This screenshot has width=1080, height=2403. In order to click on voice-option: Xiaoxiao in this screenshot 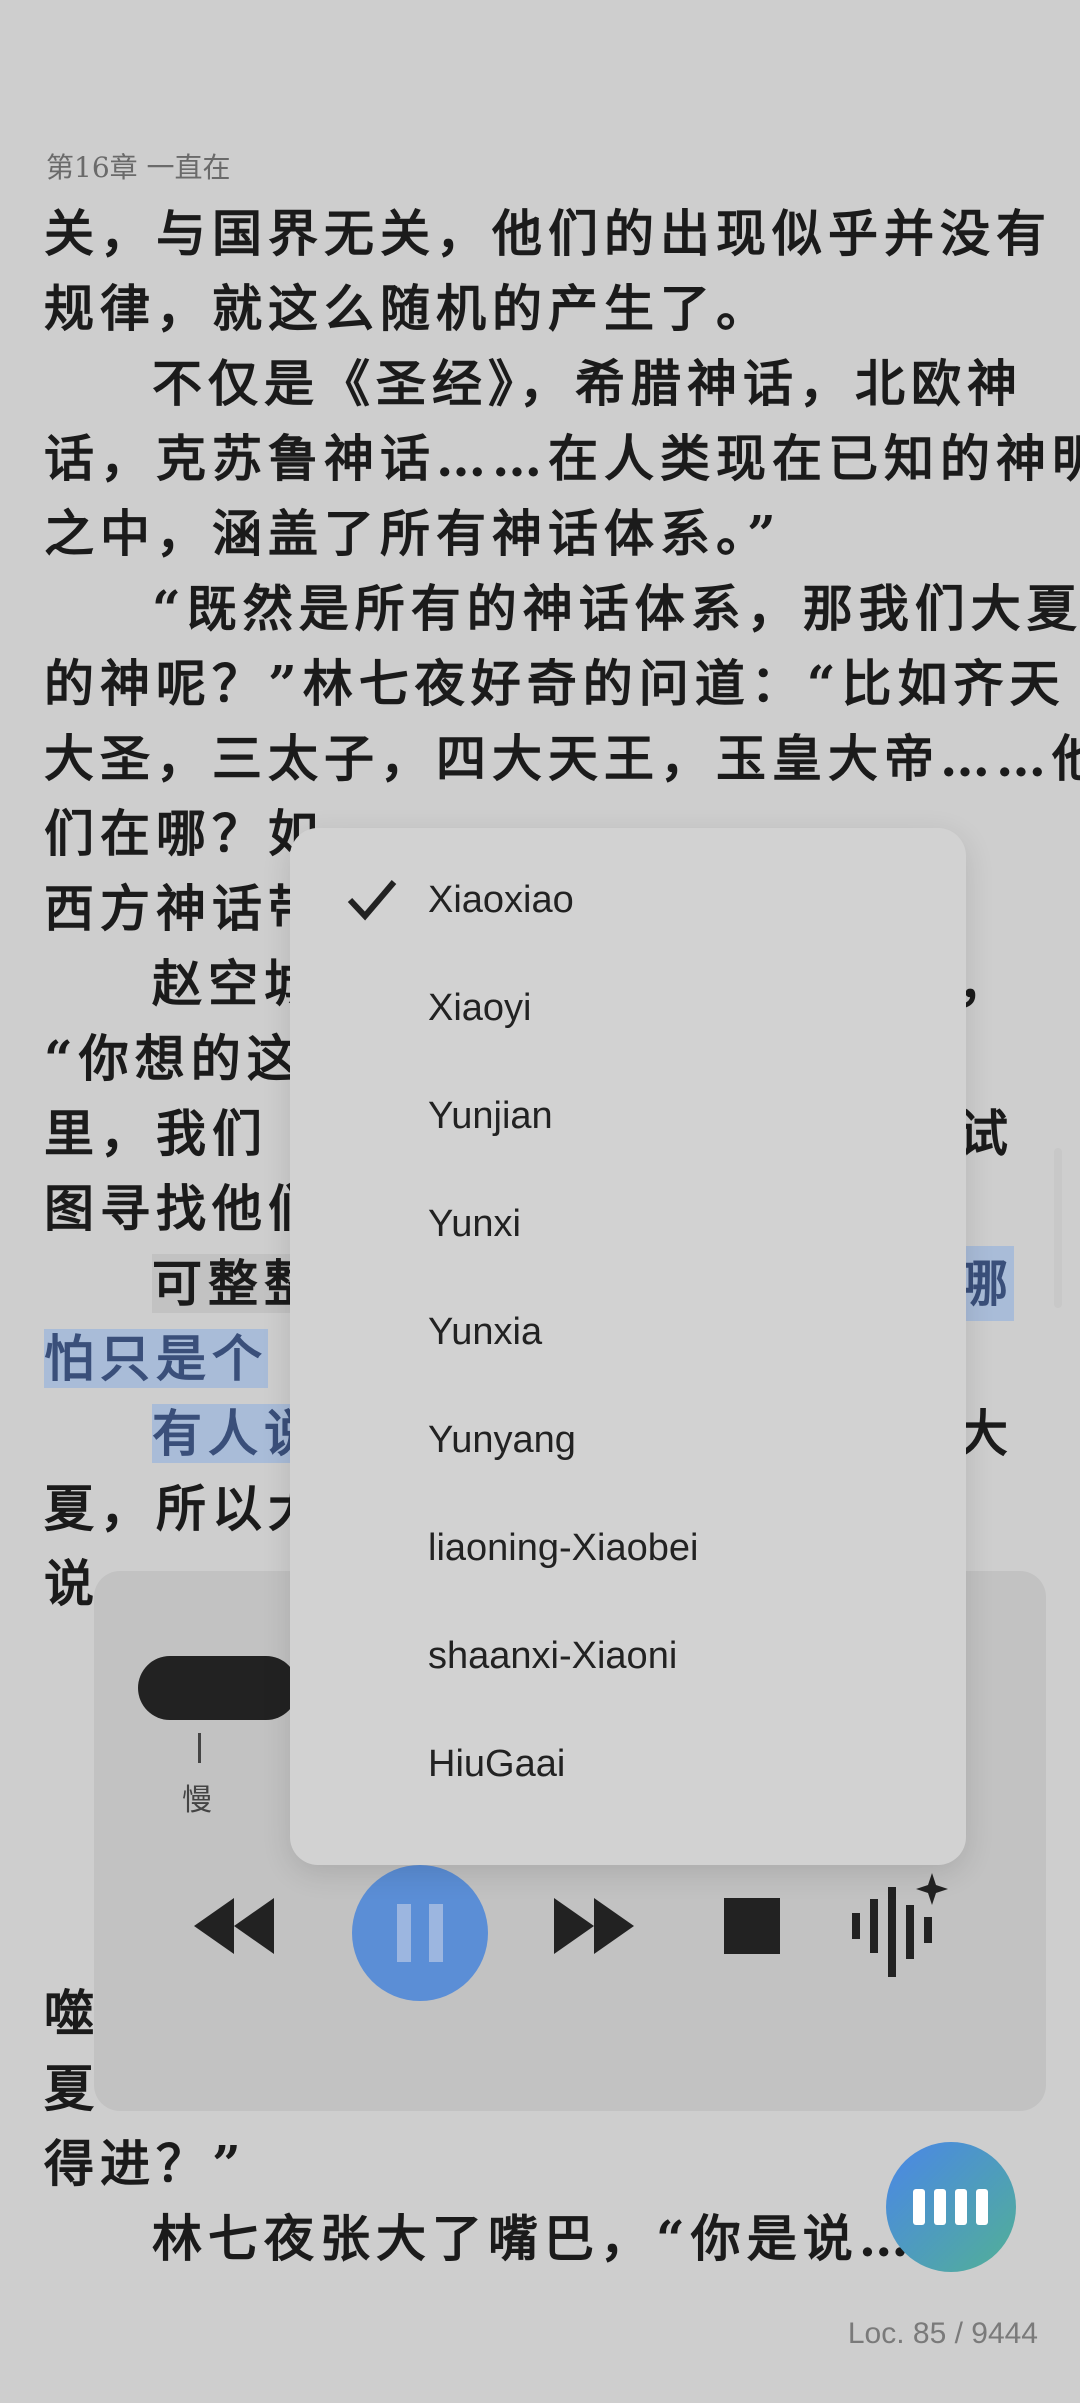, I will do `click(628, 900)`.